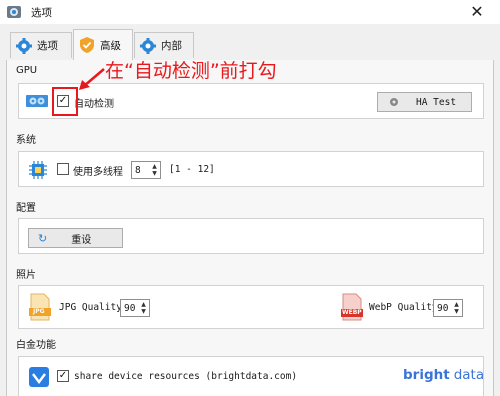 The width and height of the screenshot is (500, 396). I want to click on share-resources-label: share device resources (brightdata.com), so click(186, 376).